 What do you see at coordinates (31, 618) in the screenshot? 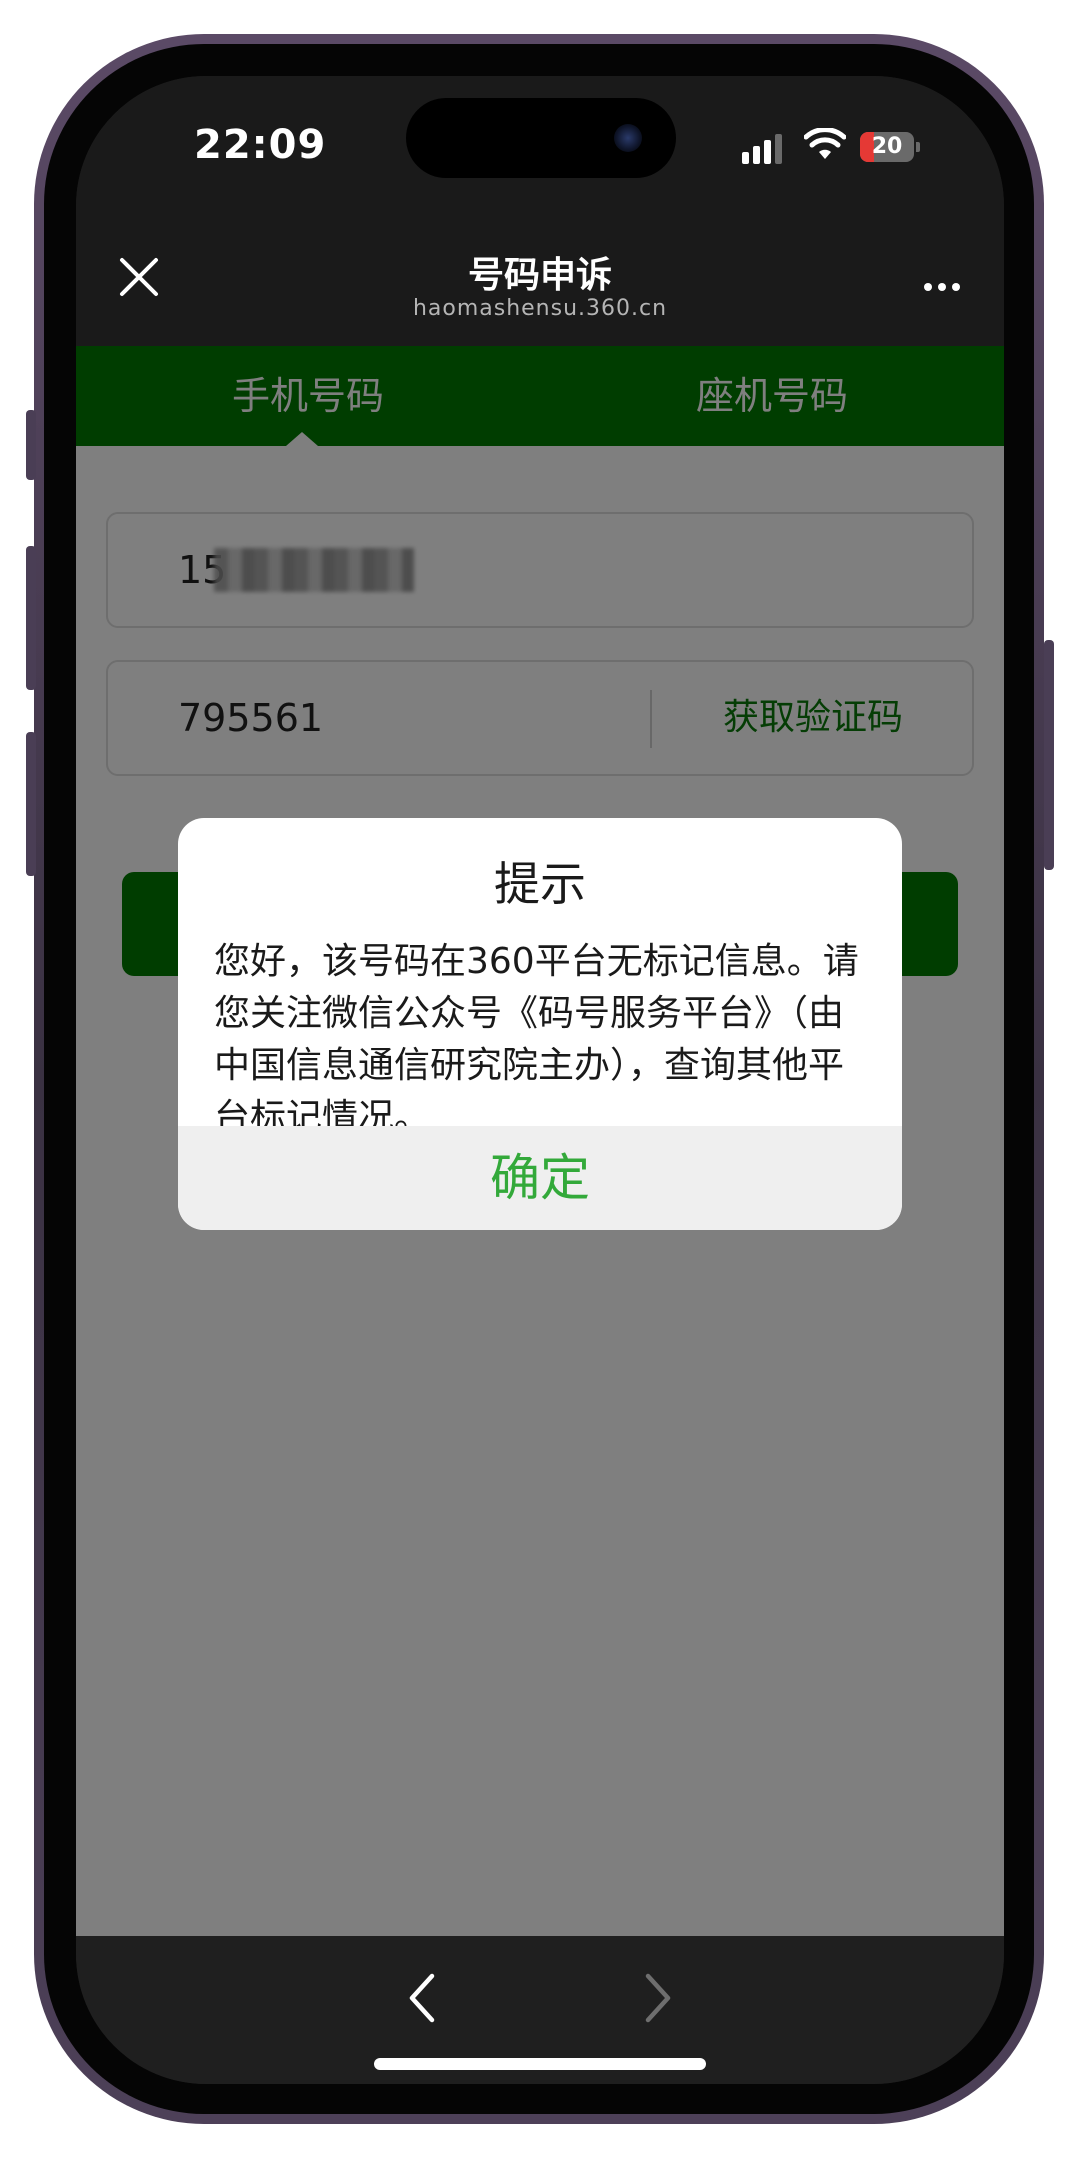
I see `volume-up-button` at bounding box center [31, 618].